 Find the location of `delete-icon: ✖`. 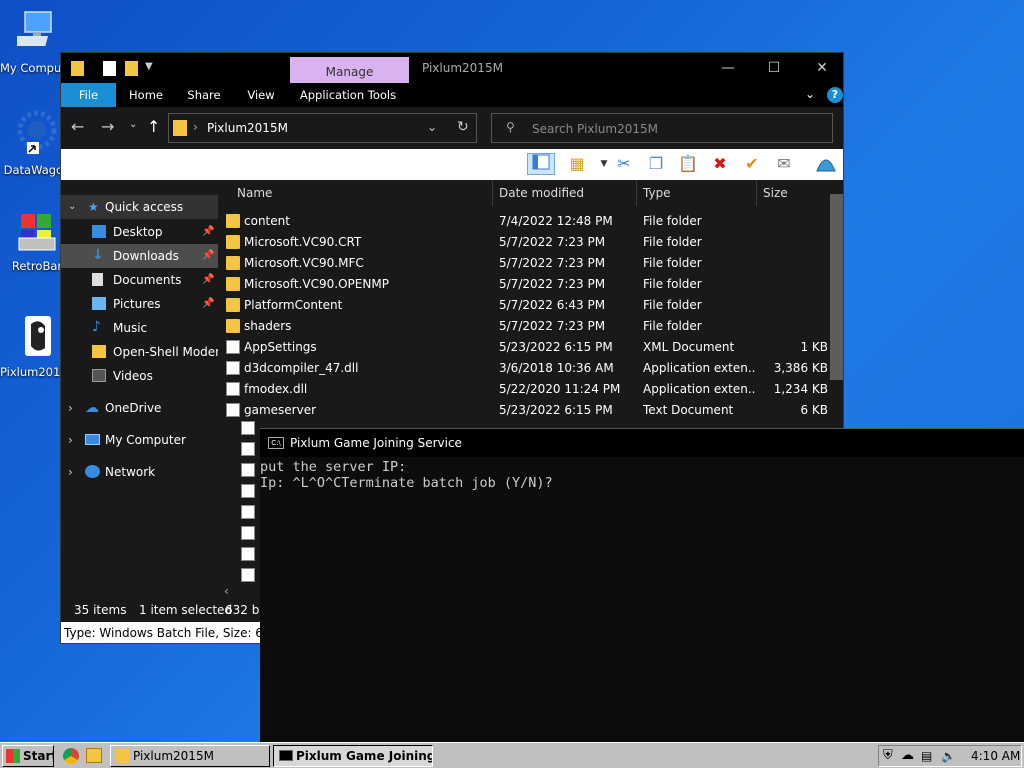

delete-icon: ✖ is located at coordinates (720, 164).